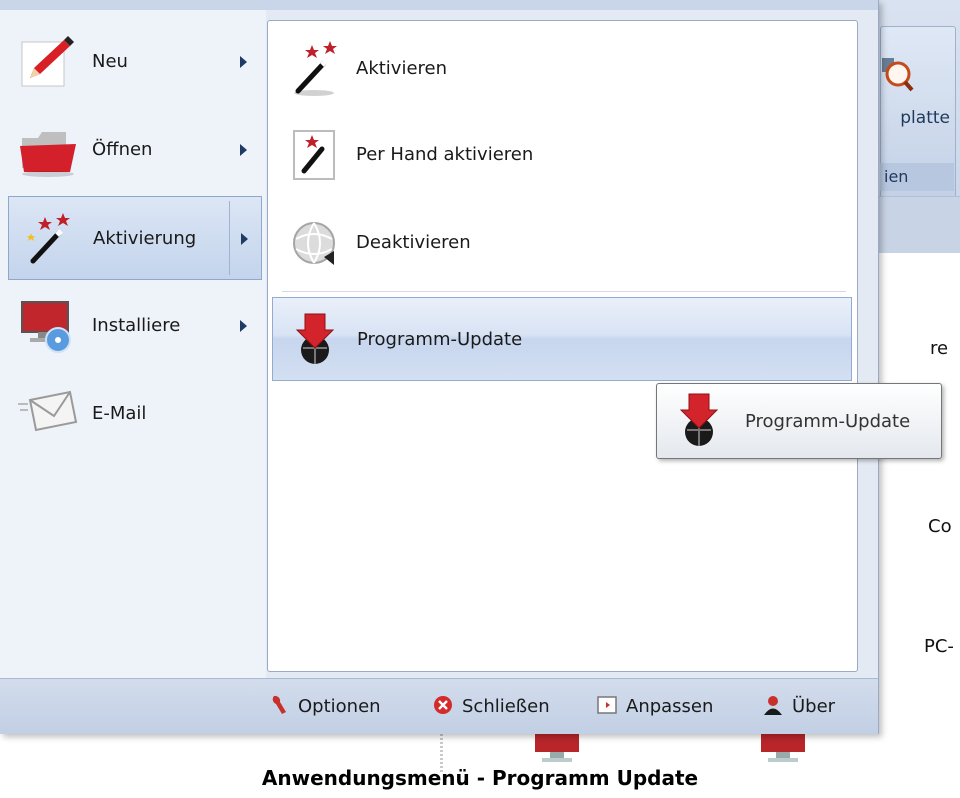 This screenshot has height=798, width=960. Describe the element at coordinates (828, 421) in the screenshot. I see `tooltip-text: Programm-Update` at that location.